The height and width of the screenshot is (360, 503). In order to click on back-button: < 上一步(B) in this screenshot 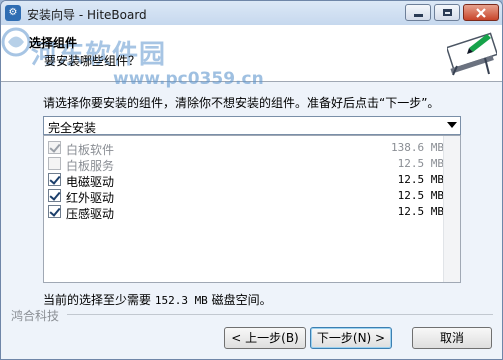, I will do `click(265, 338)`.